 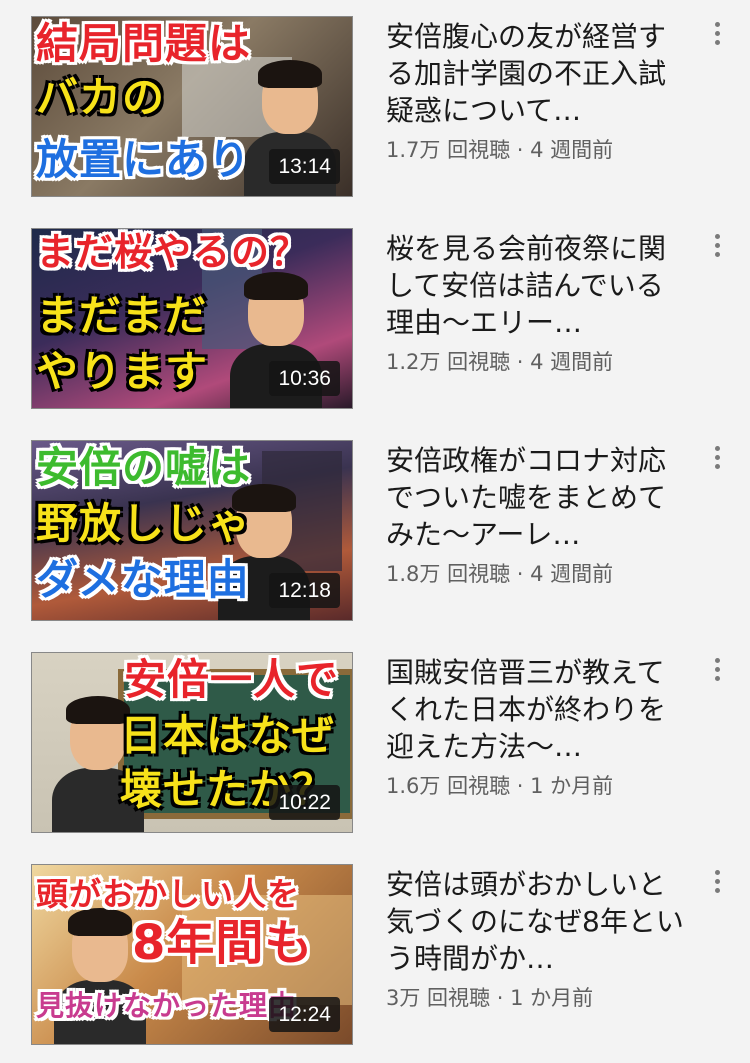 What do you see at coordinates (223, 943) in the screenshot?
I see `thumbnail-caption-line-2: 8年間も` at bounding box center [223, 943].